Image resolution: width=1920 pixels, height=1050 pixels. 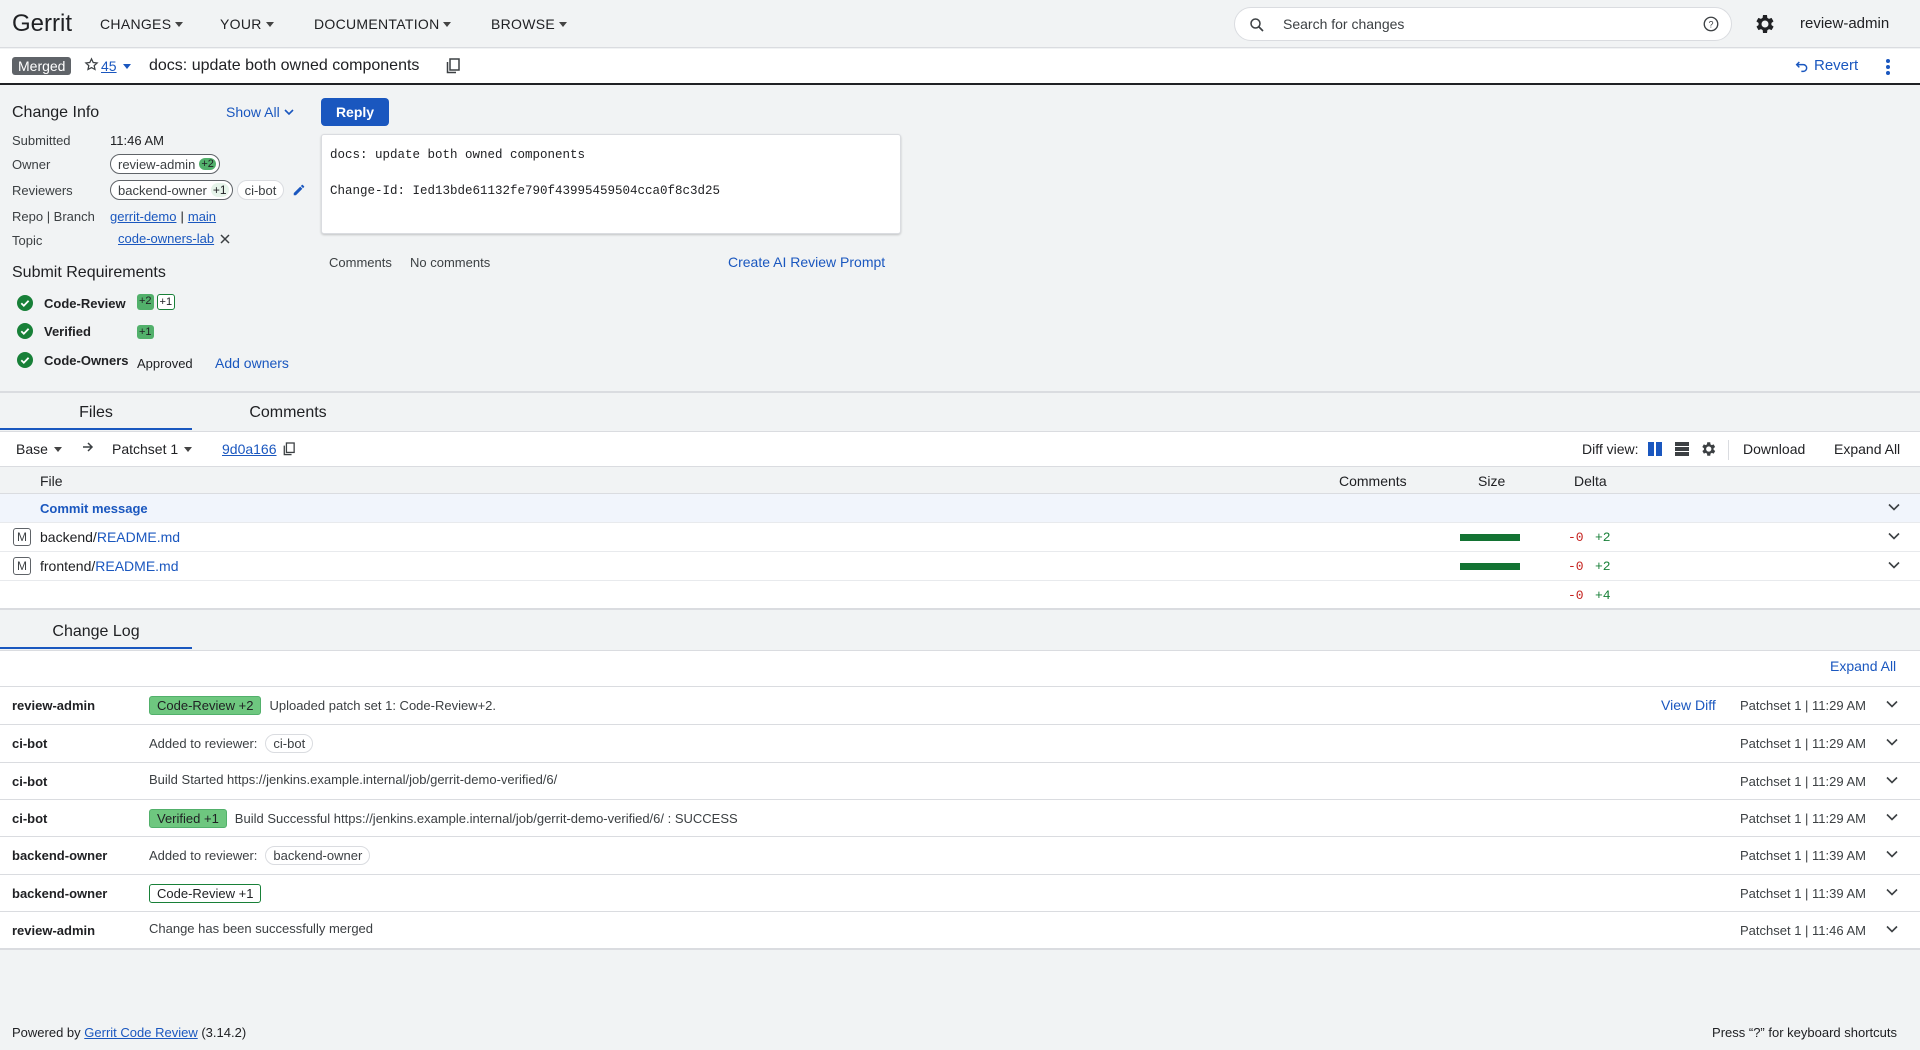 What do you see at coordinates (1708, 449) in the screenshot?
I see `diff-settings-gear-icon` at bounding box center [1708, 449].